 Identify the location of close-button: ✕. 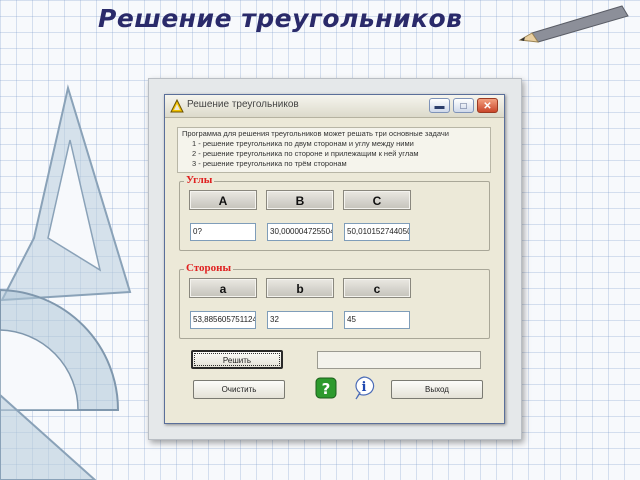
(487, 105).